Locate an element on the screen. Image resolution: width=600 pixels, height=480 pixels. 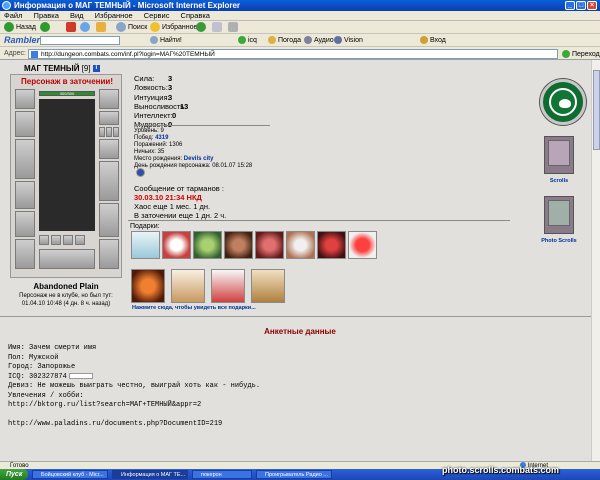
close-button: × is located at coordinates (592, 5).